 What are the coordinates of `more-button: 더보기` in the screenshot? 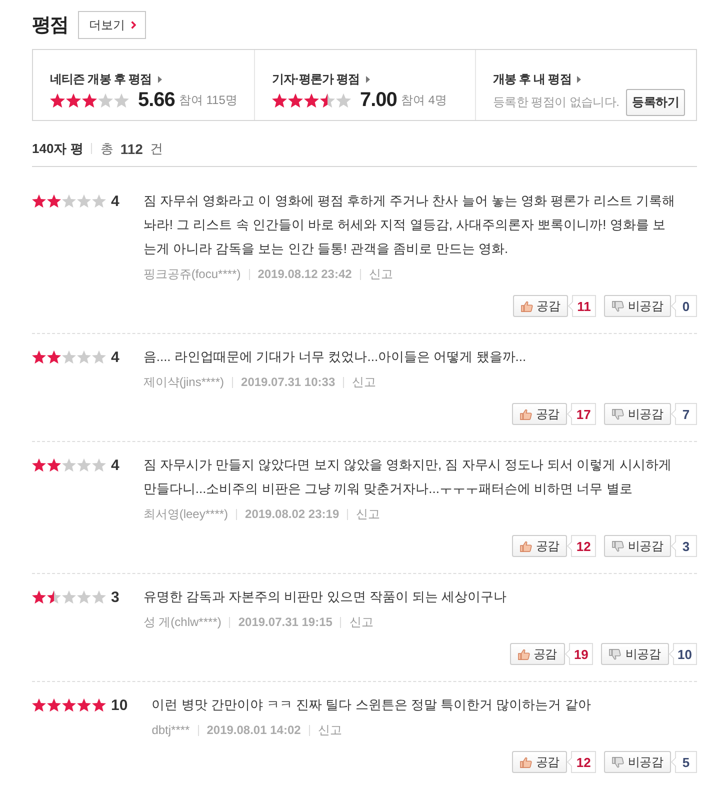 It's located at (112, 25).